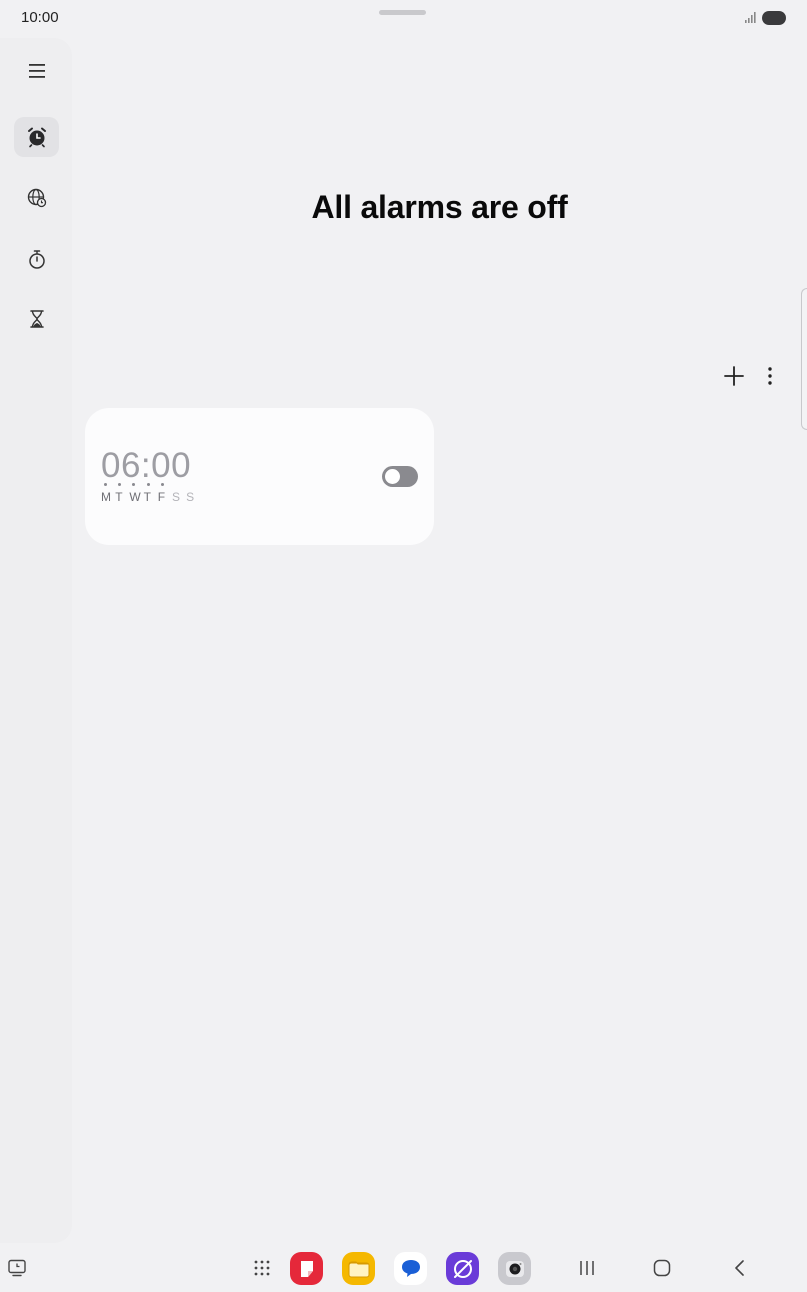 This screenshot has width=807, height=1292. What do you see at coordinates (462, 1268) in the screenshot?
I see `internet-app-icon` at bounding box center [462, 1268].